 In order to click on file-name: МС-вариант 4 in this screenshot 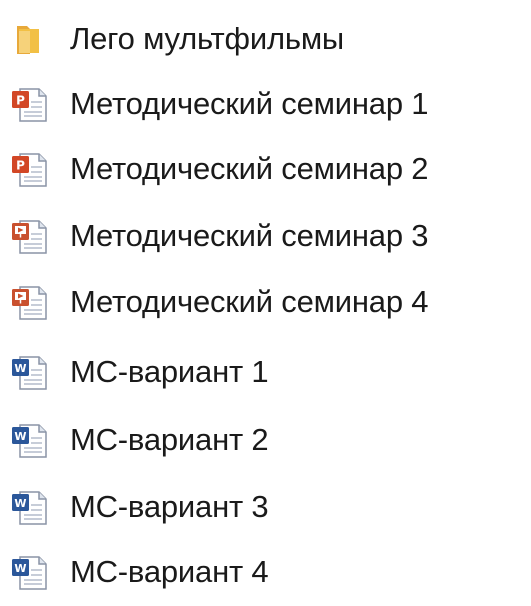, I will do `click(169, 571)`.